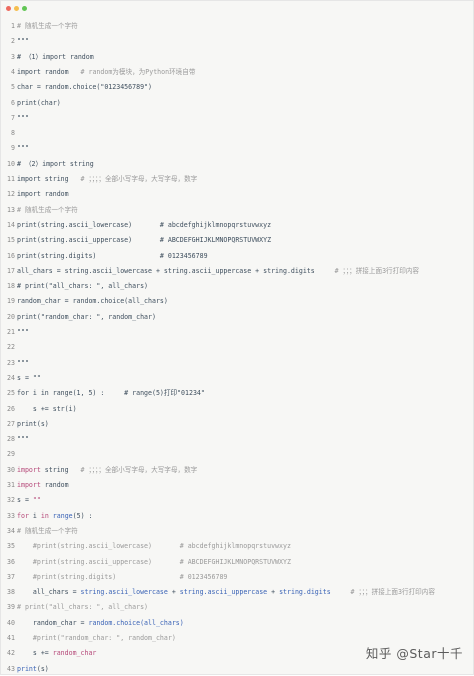 This screenshot has width=474, height=676. I want to click on code-token: #print("random_char: ", random_char), so click(96, 638).